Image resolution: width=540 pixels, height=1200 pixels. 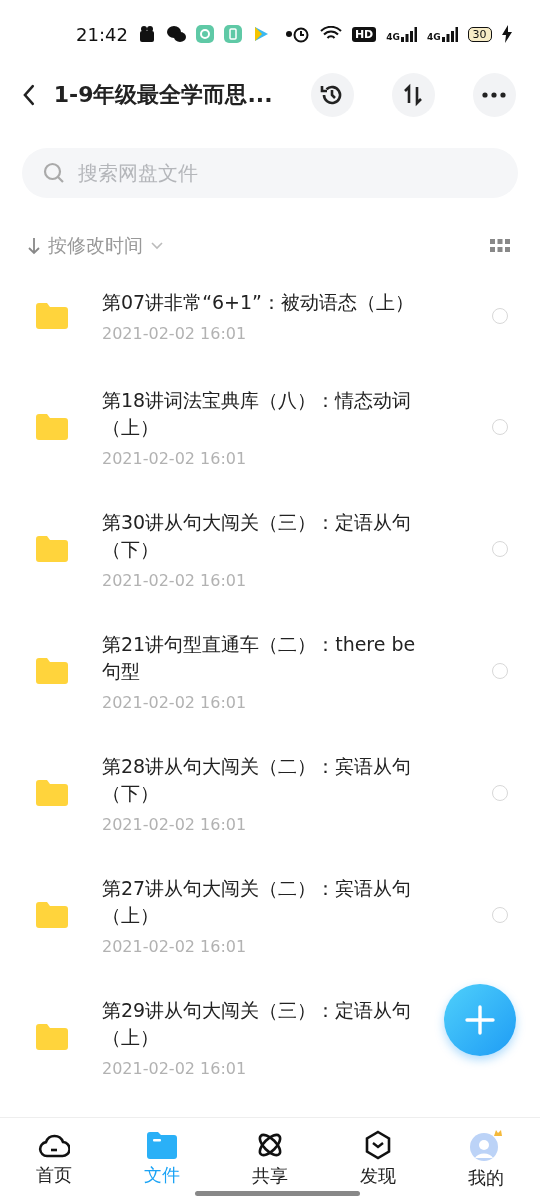 I want to click on hd-badge: HD, so click(x=364, y=34).